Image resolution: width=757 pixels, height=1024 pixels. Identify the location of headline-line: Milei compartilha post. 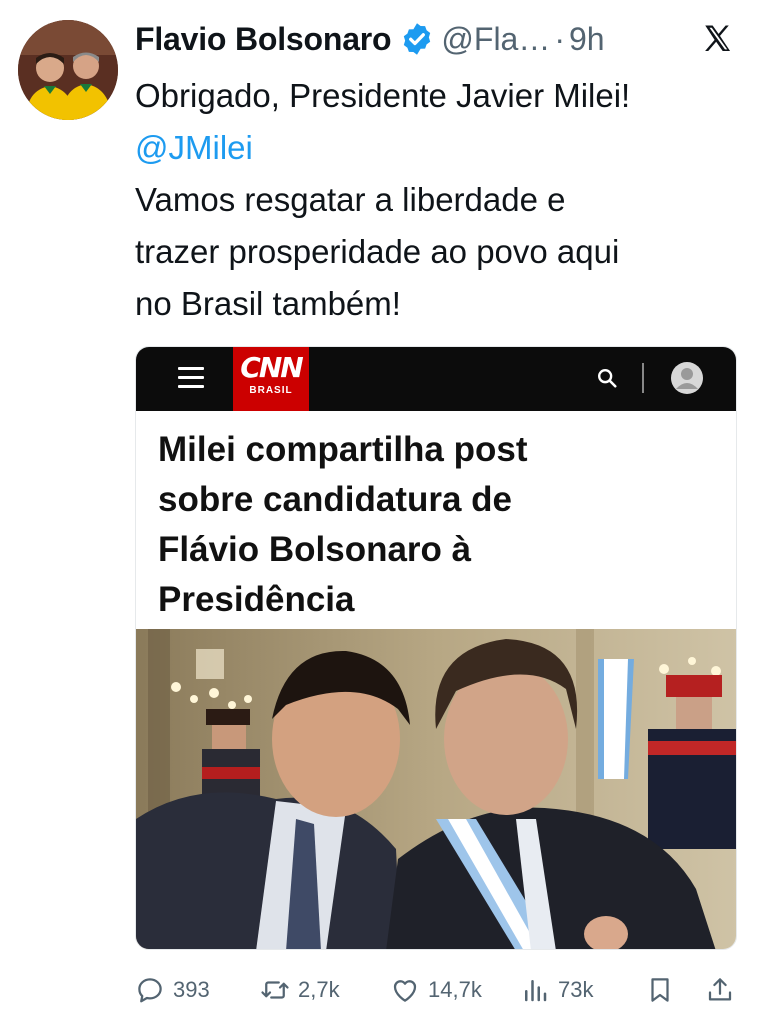
(343, 449).